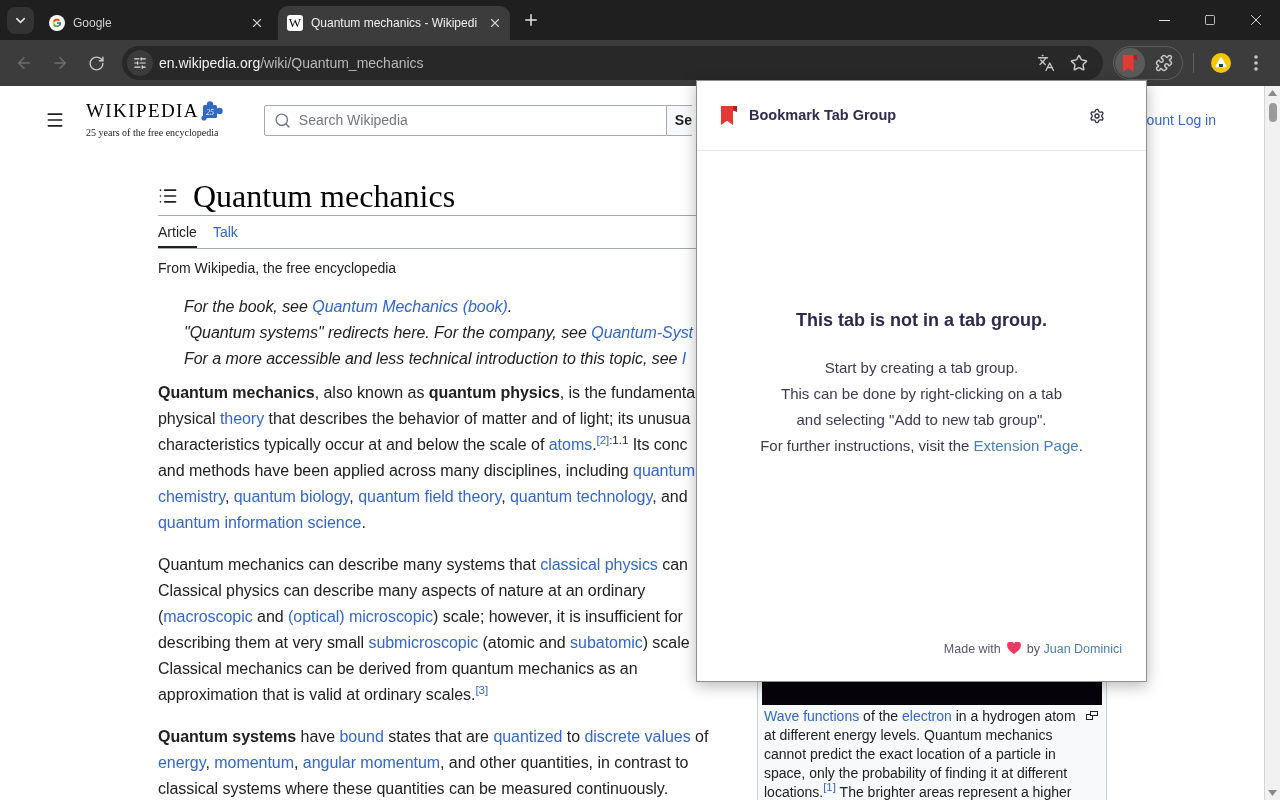 This screenshot has height=800, width=1280. What do you see at coordinates (260, 522) in the screenshot?
I see `text-link: quantum information science` at bounding box center [260, 522].